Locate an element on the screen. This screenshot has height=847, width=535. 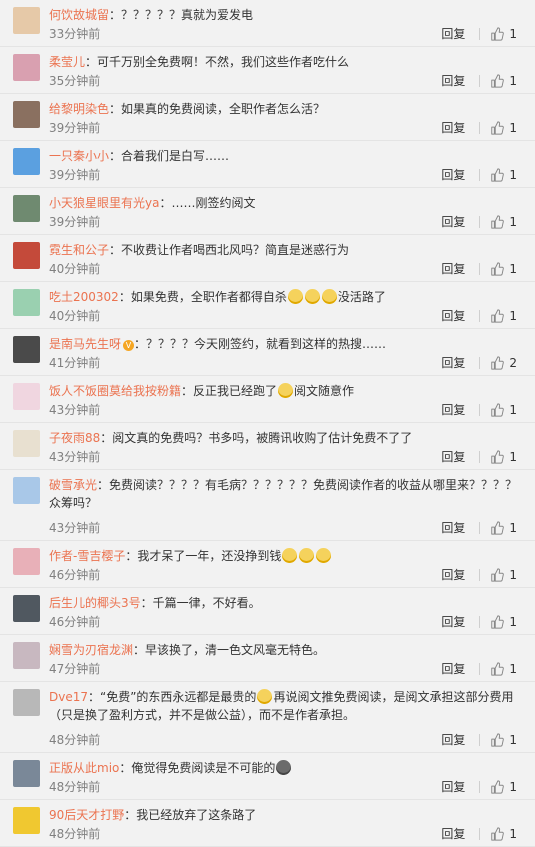
comment-author-link: 小天狼星眼里有光ya is located at coordinates (104, 203).